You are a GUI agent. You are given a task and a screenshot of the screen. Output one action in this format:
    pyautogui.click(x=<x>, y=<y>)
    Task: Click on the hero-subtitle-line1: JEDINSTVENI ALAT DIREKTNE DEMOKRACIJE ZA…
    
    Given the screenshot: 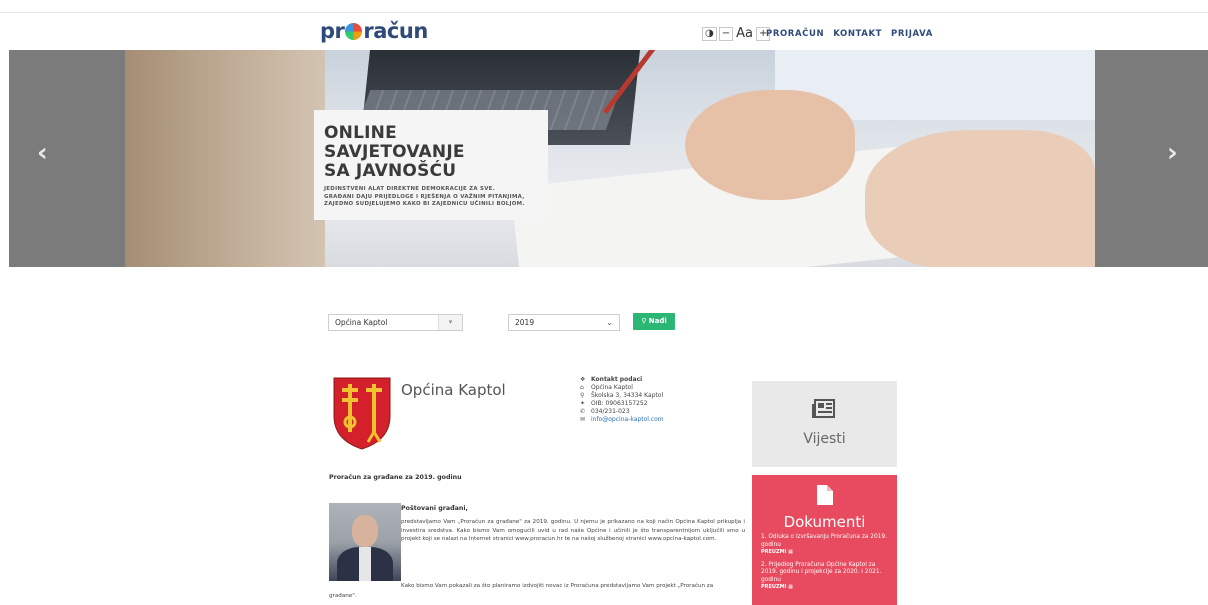 What is the action you would take?
    pyautogui.click(x=410, y=189)
    